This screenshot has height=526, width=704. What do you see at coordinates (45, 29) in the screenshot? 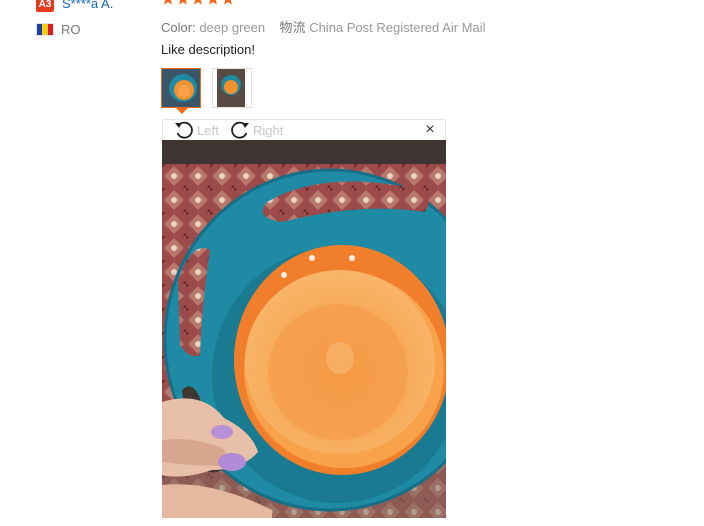
I see `romania-flag-icon` at bounding box center [45, 29].